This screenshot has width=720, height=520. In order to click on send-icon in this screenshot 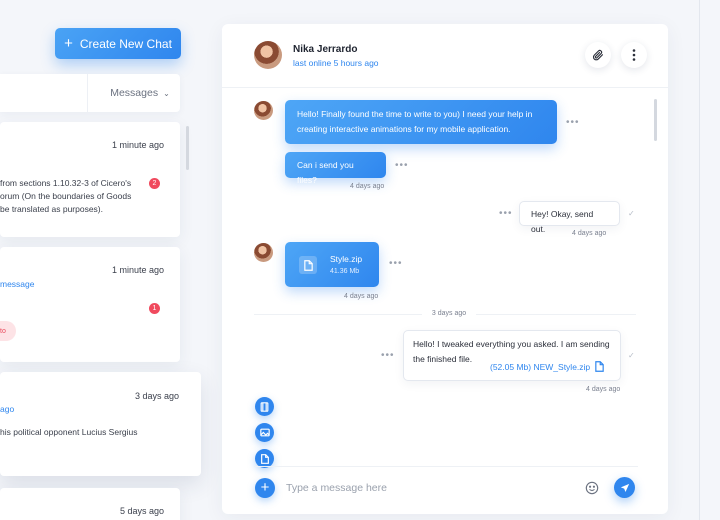, I will do `click(624, 487)`.